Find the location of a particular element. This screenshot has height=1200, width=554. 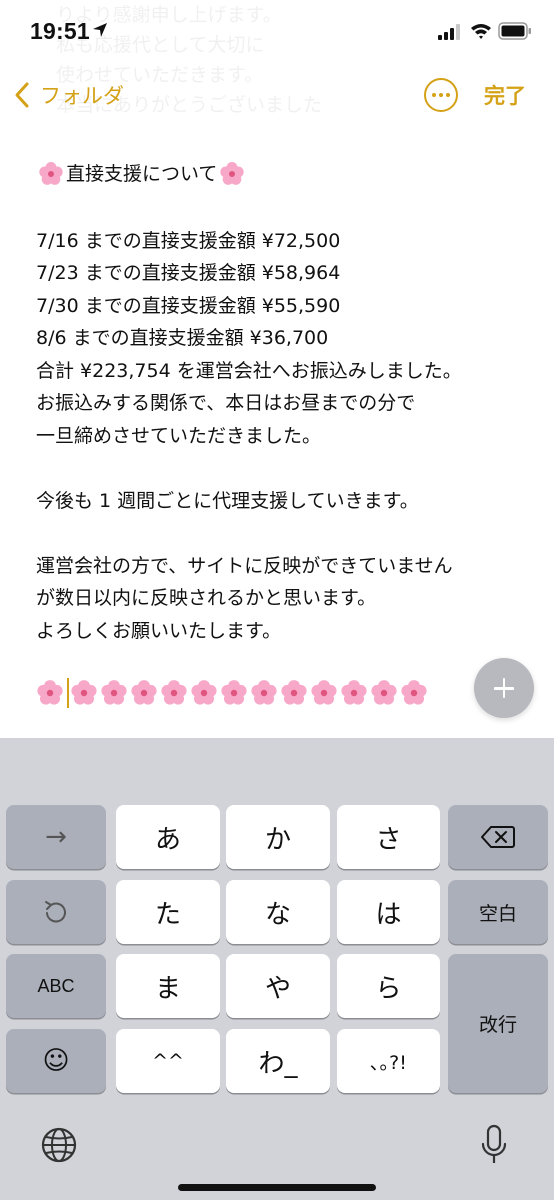

note-line: 7/23 までの直接支援金額 ¥58,964 is located at coordinates (188, 273).